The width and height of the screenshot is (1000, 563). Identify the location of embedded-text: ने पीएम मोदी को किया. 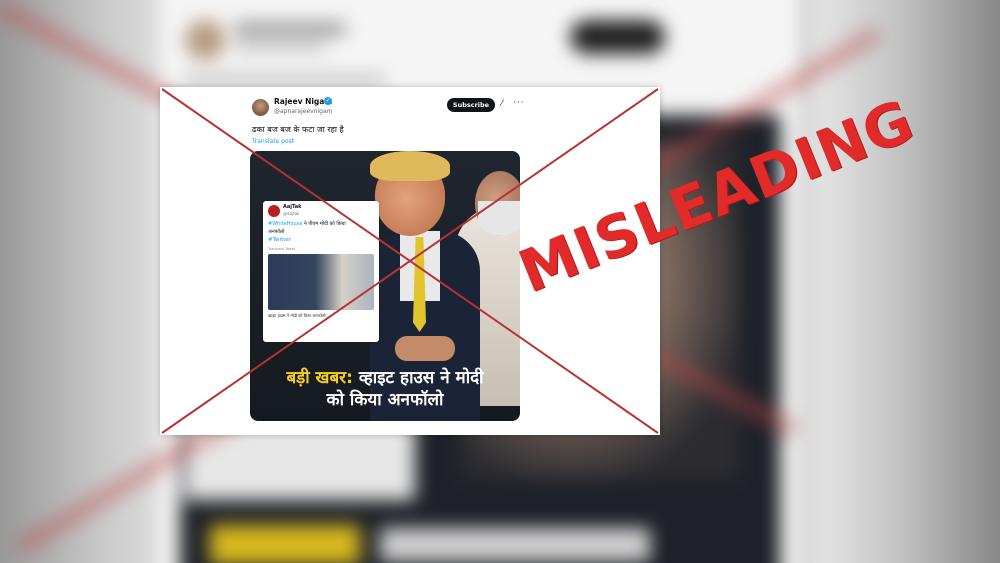
(325, 224).